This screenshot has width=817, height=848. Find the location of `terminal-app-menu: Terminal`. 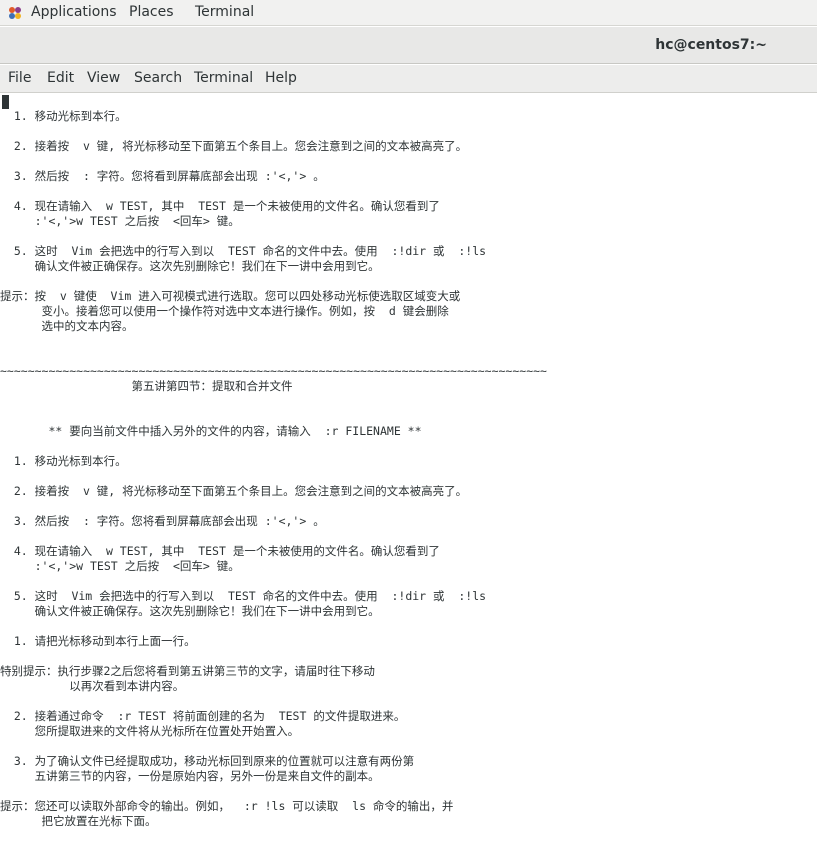

terminal-app-menu: Terminal is located at coordinates (224, 12).